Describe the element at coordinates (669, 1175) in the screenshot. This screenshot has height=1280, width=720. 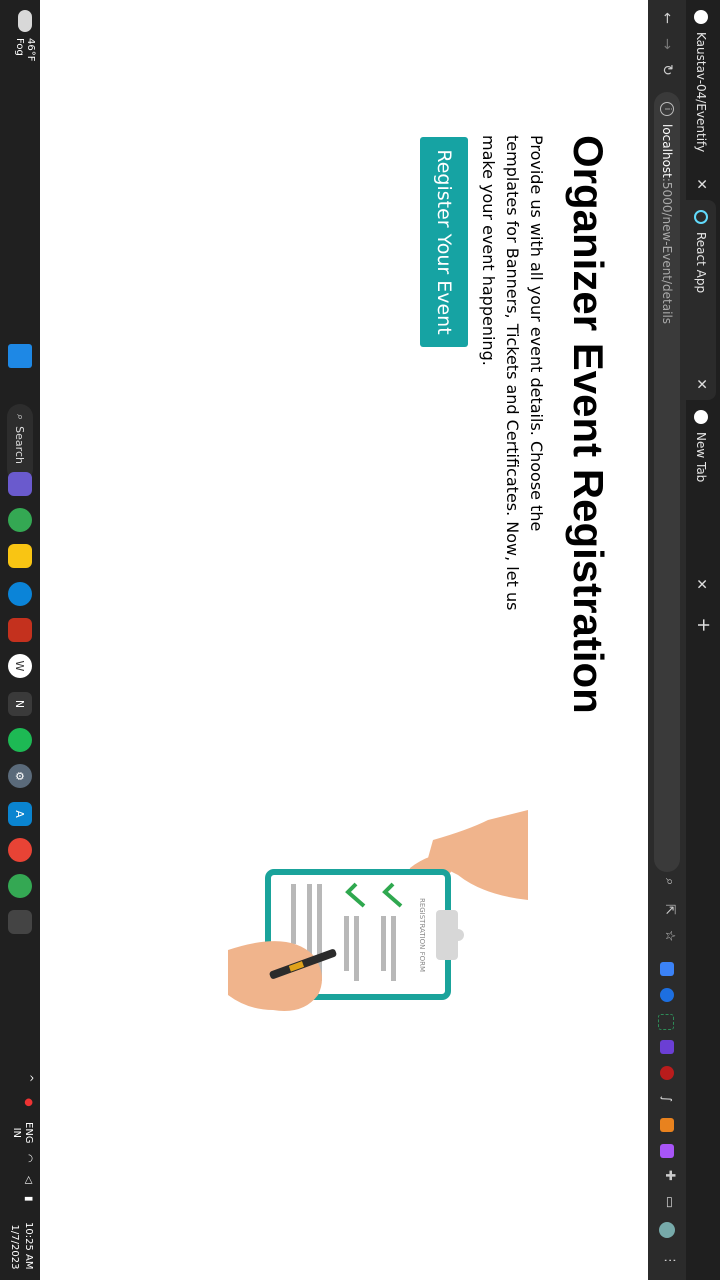
I see `extensions-puzzle-icon: ✚` at that location.